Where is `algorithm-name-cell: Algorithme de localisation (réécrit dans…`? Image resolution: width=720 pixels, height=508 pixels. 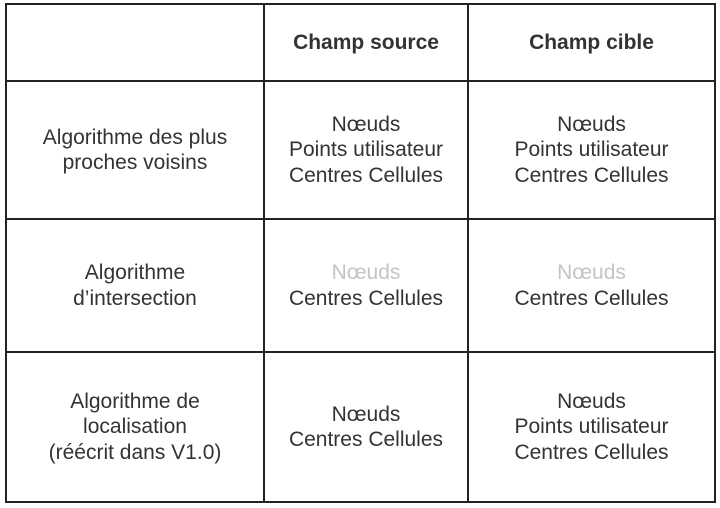
algorithm-name-cell: Algorithme de localisation (réécrit dans… is located at coordinates (135, 427).